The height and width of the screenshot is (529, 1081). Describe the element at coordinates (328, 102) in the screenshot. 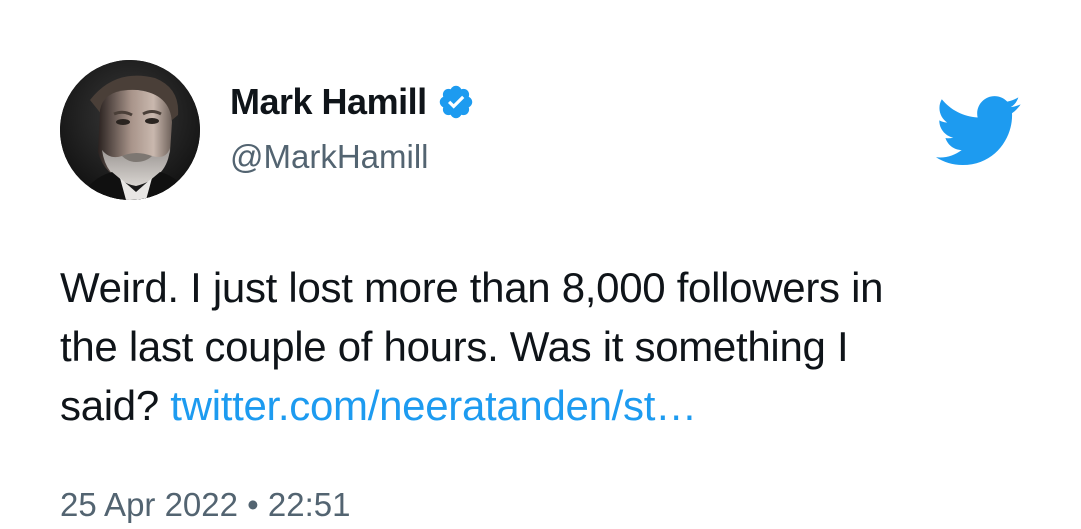

I see `author-display-name: Mark Hamill` at that location.